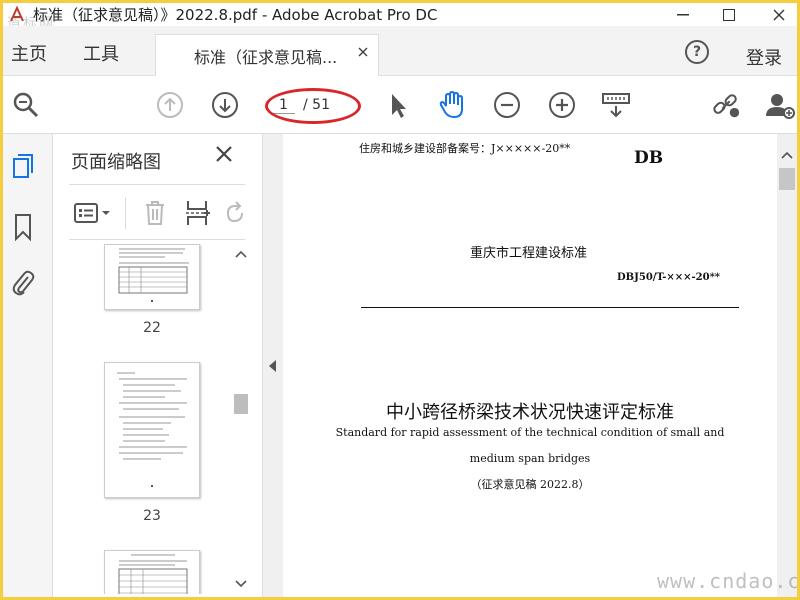 This screenshot has height=600, width=800. Describe the element at coordinates (26, 105) in the screenshot. I see `zoom-search-icon` at that location.